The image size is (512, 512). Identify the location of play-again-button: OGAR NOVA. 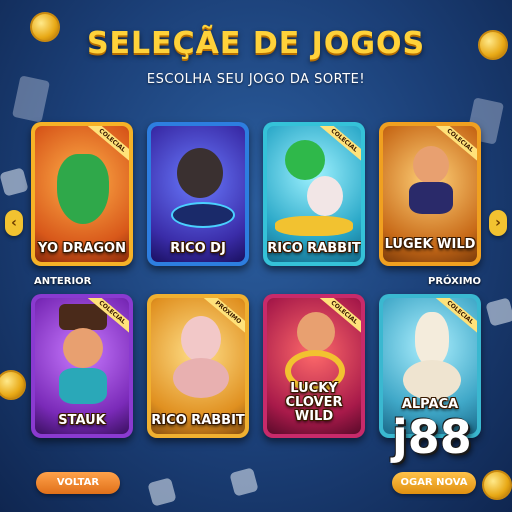
(434, 483).